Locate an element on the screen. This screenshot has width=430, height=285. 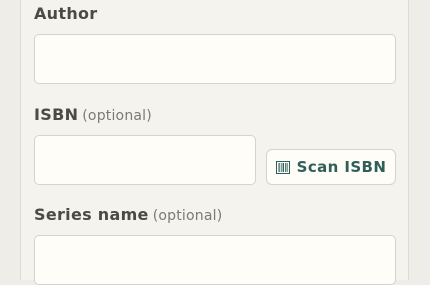
series-name-label: Series name (optional) is located at coordinates (128, 214).